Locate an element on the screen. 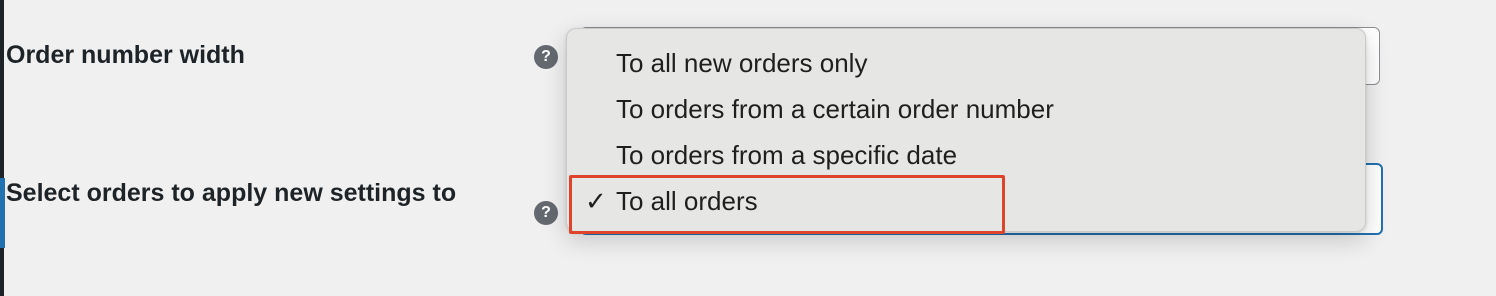  order-number-width-label: Order number width is located at coordinates (125, 55).